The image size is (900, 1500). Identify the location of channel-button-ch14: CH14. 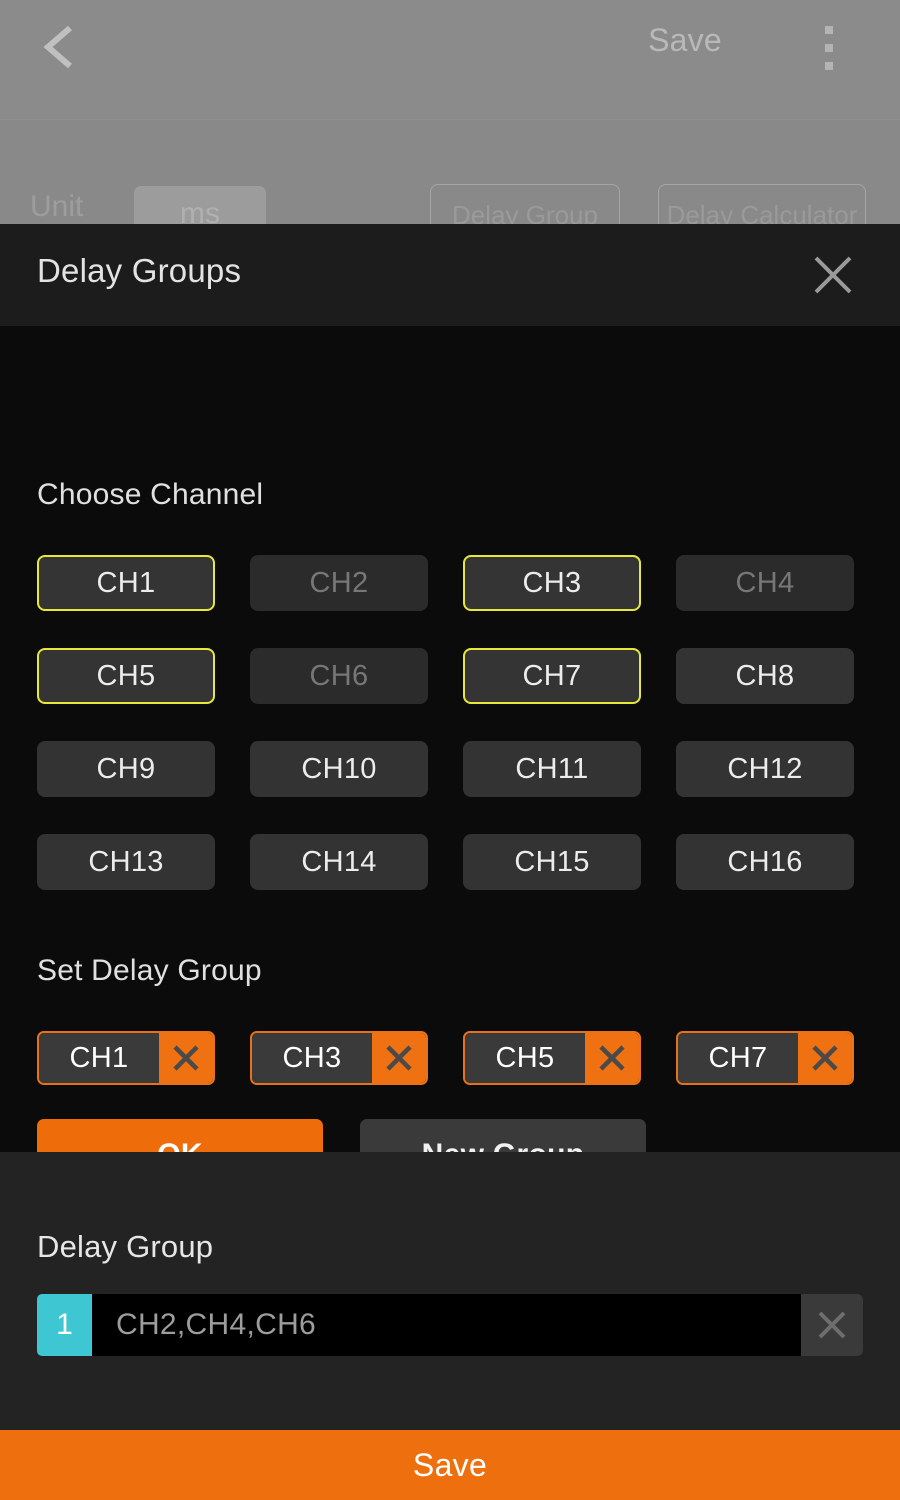
(339, 862).